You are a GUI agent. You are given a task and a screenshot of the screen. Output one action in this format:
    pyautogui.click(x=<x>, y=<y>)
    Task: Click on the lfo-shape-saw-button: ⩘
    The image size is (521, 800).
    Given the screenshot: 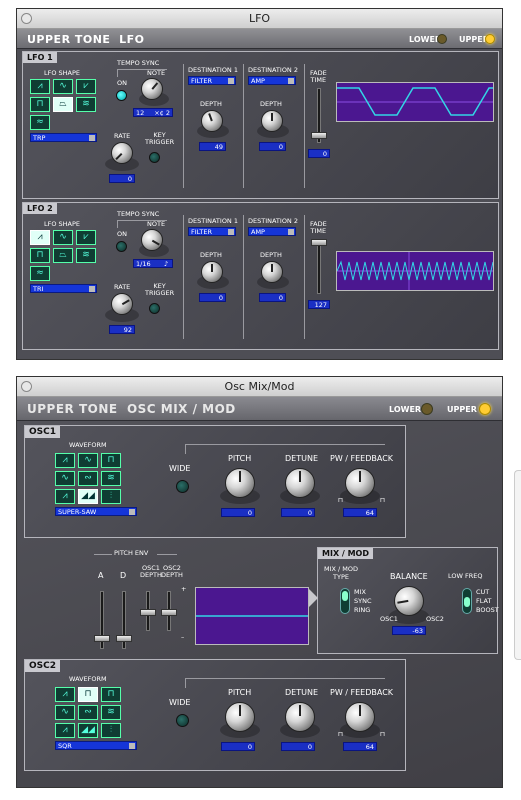 What is the action you would take?
    pyautogui.click(x=40, y=86)
    